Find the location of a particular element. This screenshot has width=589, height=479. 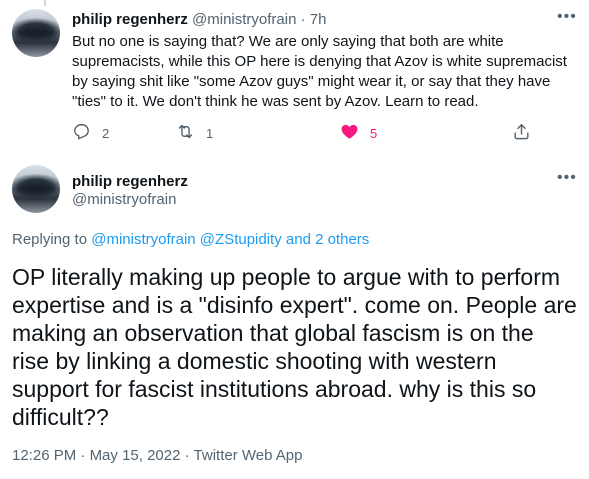

tweet-date: May 15, 2022 is located at coordinates (135, 455).